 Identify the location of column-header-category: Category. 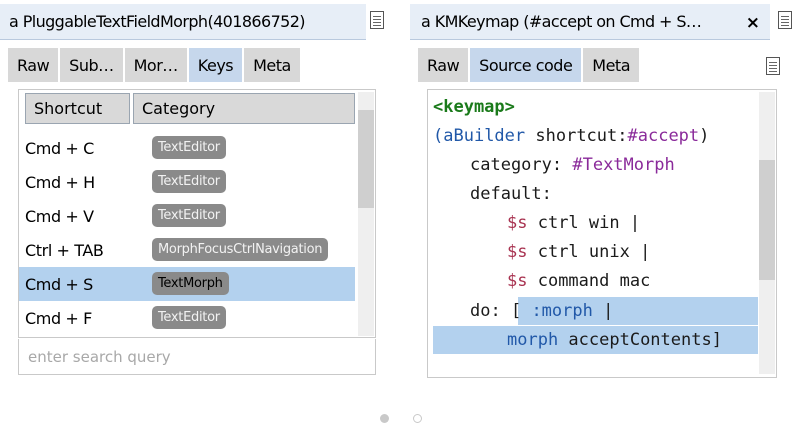
(244, 108).